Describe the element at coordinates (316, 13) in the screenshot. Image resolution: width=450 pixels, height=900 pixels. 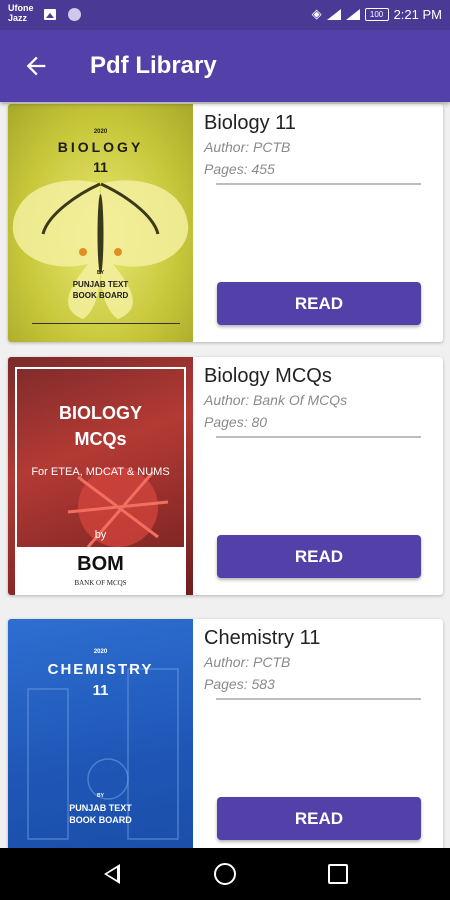
I see `wifi-icon: ◈` at that location.